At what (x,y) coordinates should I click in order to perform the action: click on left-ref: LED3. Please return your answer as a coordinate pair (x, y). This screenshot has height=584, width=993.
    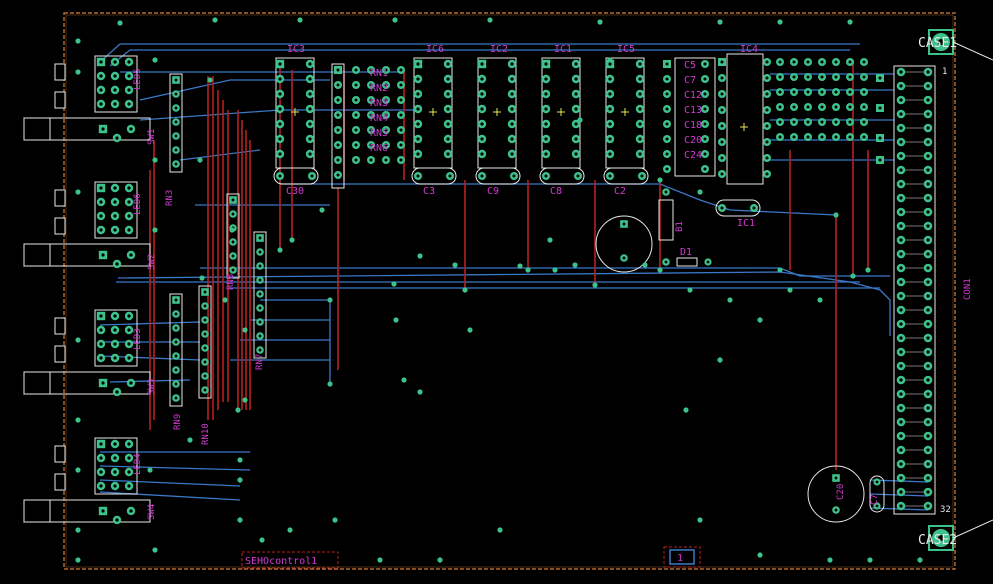
    Looking at the image, I should click on (138, 339).